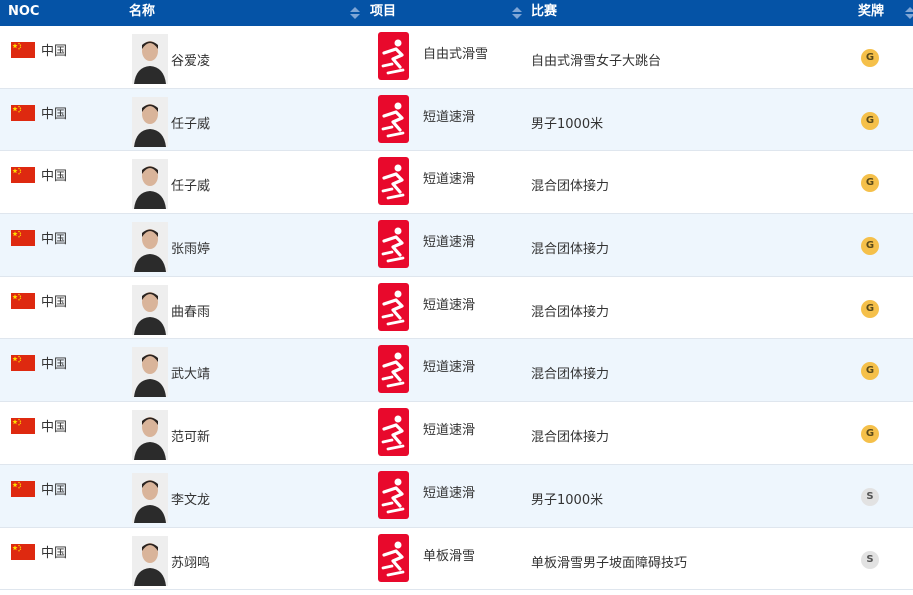  I want to click on athlete-name: 苏翊鸣, so click(190, 561).